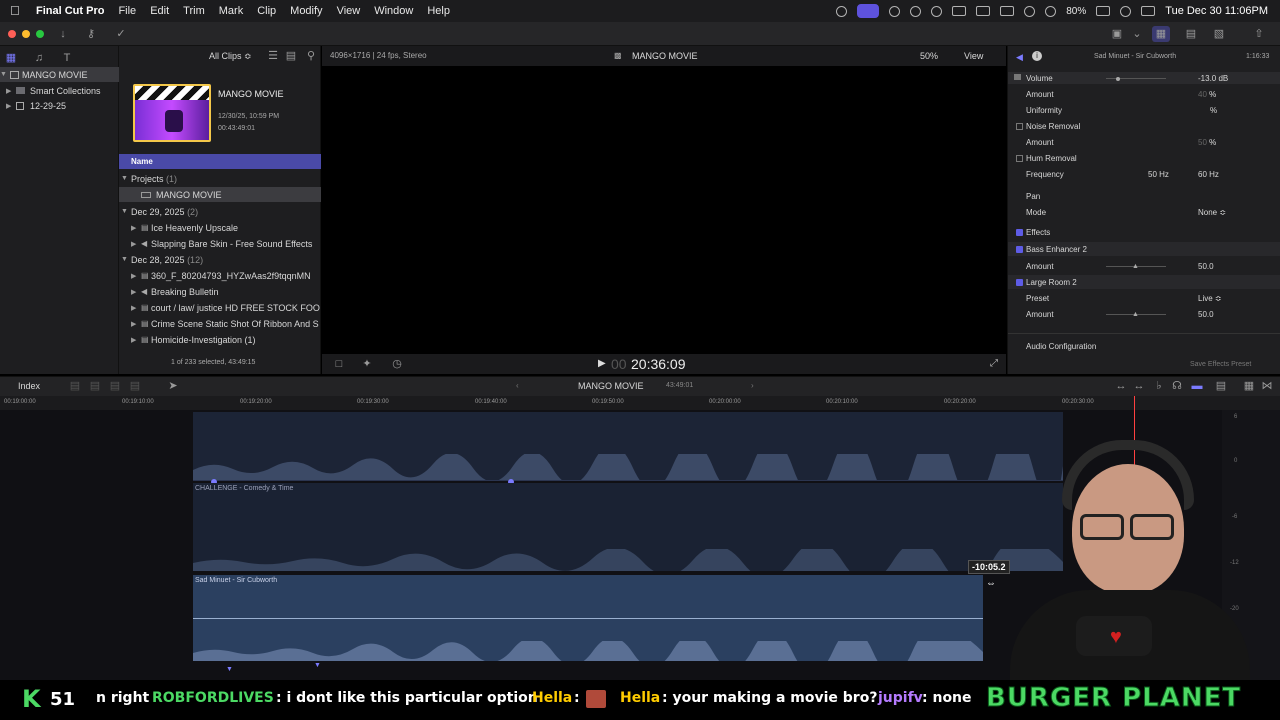 This screenshot has width=1280, height=720. What do you see at coordinates (59, 74) in the screenshot?
I see `library-row-mango-movie: ▼ MANGO MOVIE` at bounding box center [59, 74].